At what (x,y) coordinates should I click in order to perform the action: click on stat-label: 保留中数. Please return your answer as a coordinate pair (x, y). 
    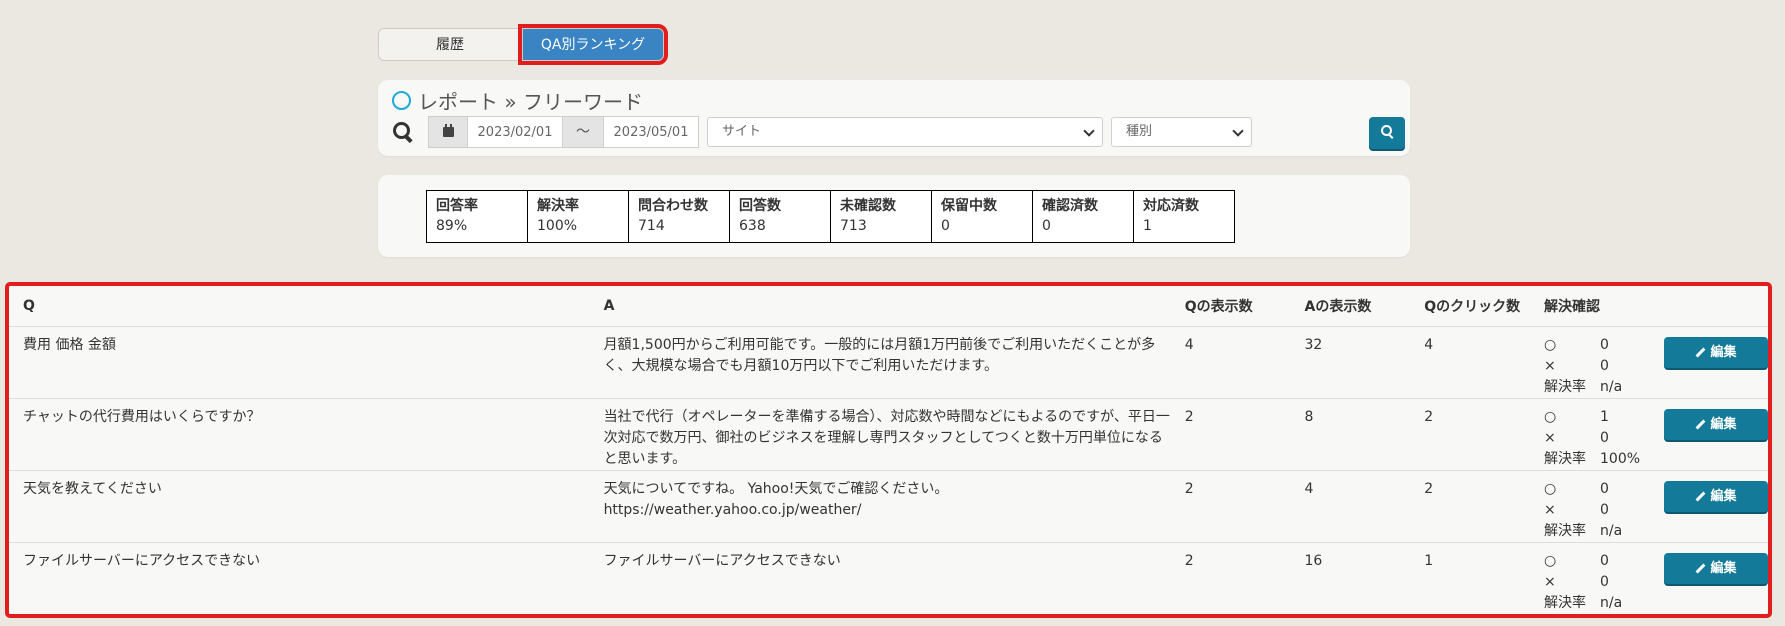
    Looking at the image, I should click on (969, 206).